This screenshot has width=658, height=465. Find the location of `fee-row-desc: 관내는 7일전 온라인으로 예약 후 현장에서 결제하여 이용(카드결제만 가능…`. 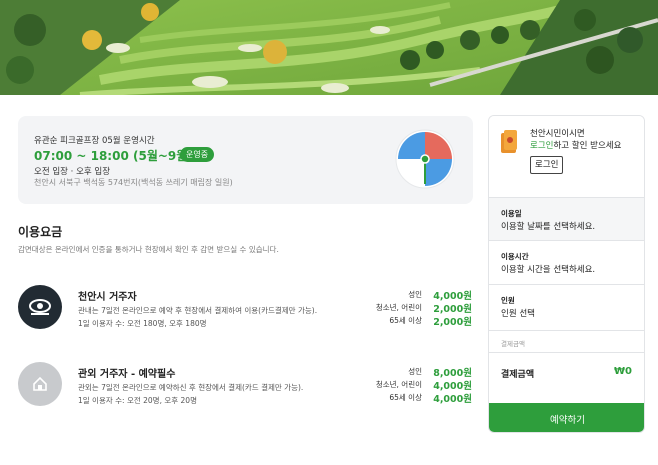

fee-row-desc: 관내는 7일전 온라인으로 예약 후 현장에서 결제하여 이용(카드결제만 가능… is located at coordinates (198, 310).